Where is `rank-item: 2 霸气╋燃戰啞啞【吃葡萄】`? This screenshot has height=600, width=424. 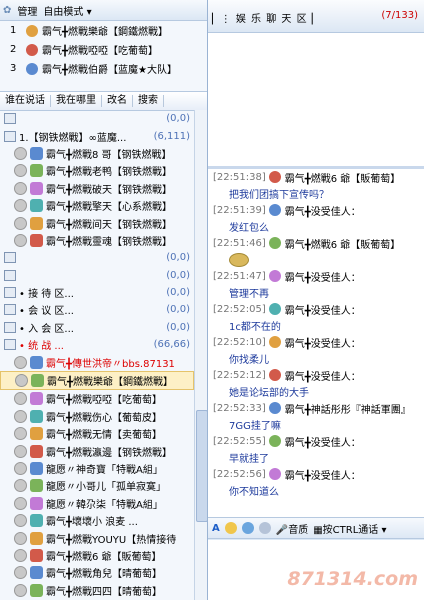
rank-item: 2 霸气╋燃戰啞啞【吃葡萄】 is located at coordinates (103, 49).